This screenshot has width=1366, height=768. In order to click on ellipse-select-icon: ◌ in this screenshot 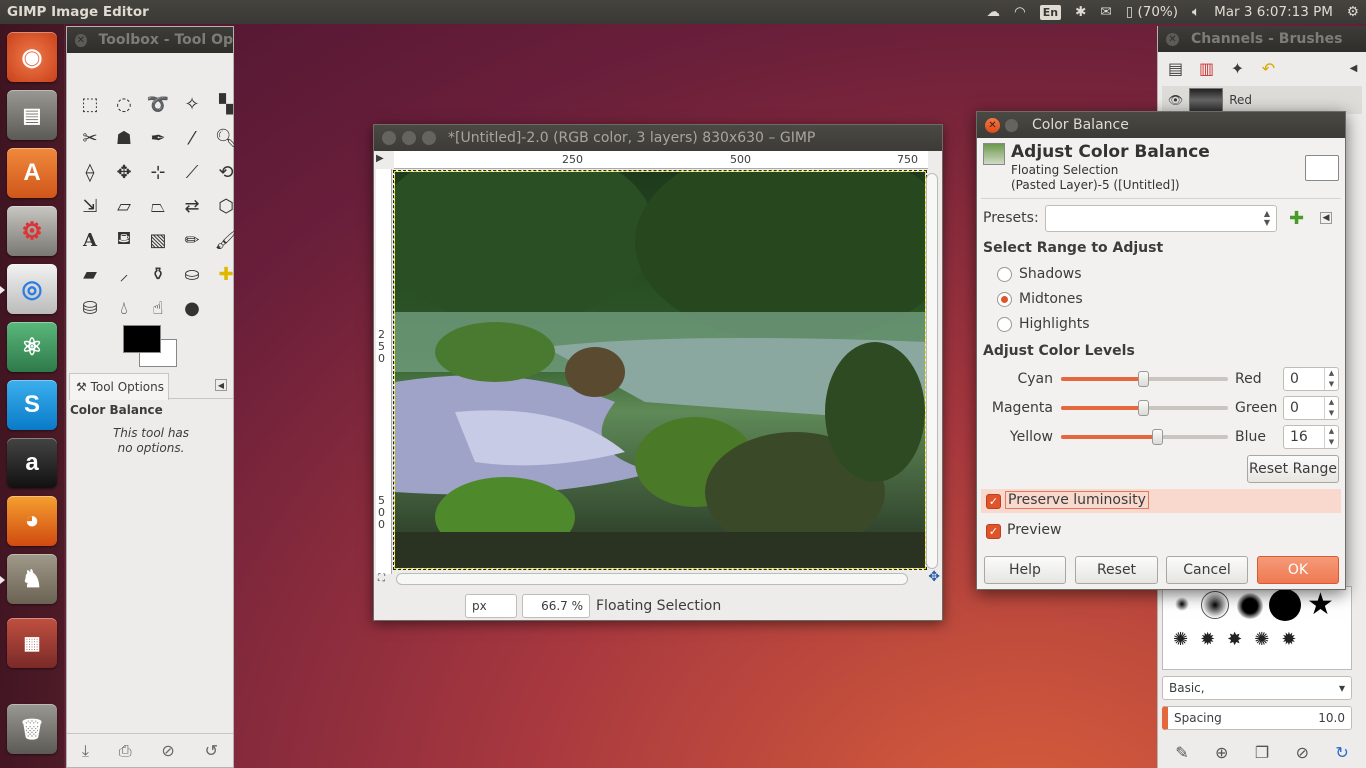, I will do `click(124, 104)`.